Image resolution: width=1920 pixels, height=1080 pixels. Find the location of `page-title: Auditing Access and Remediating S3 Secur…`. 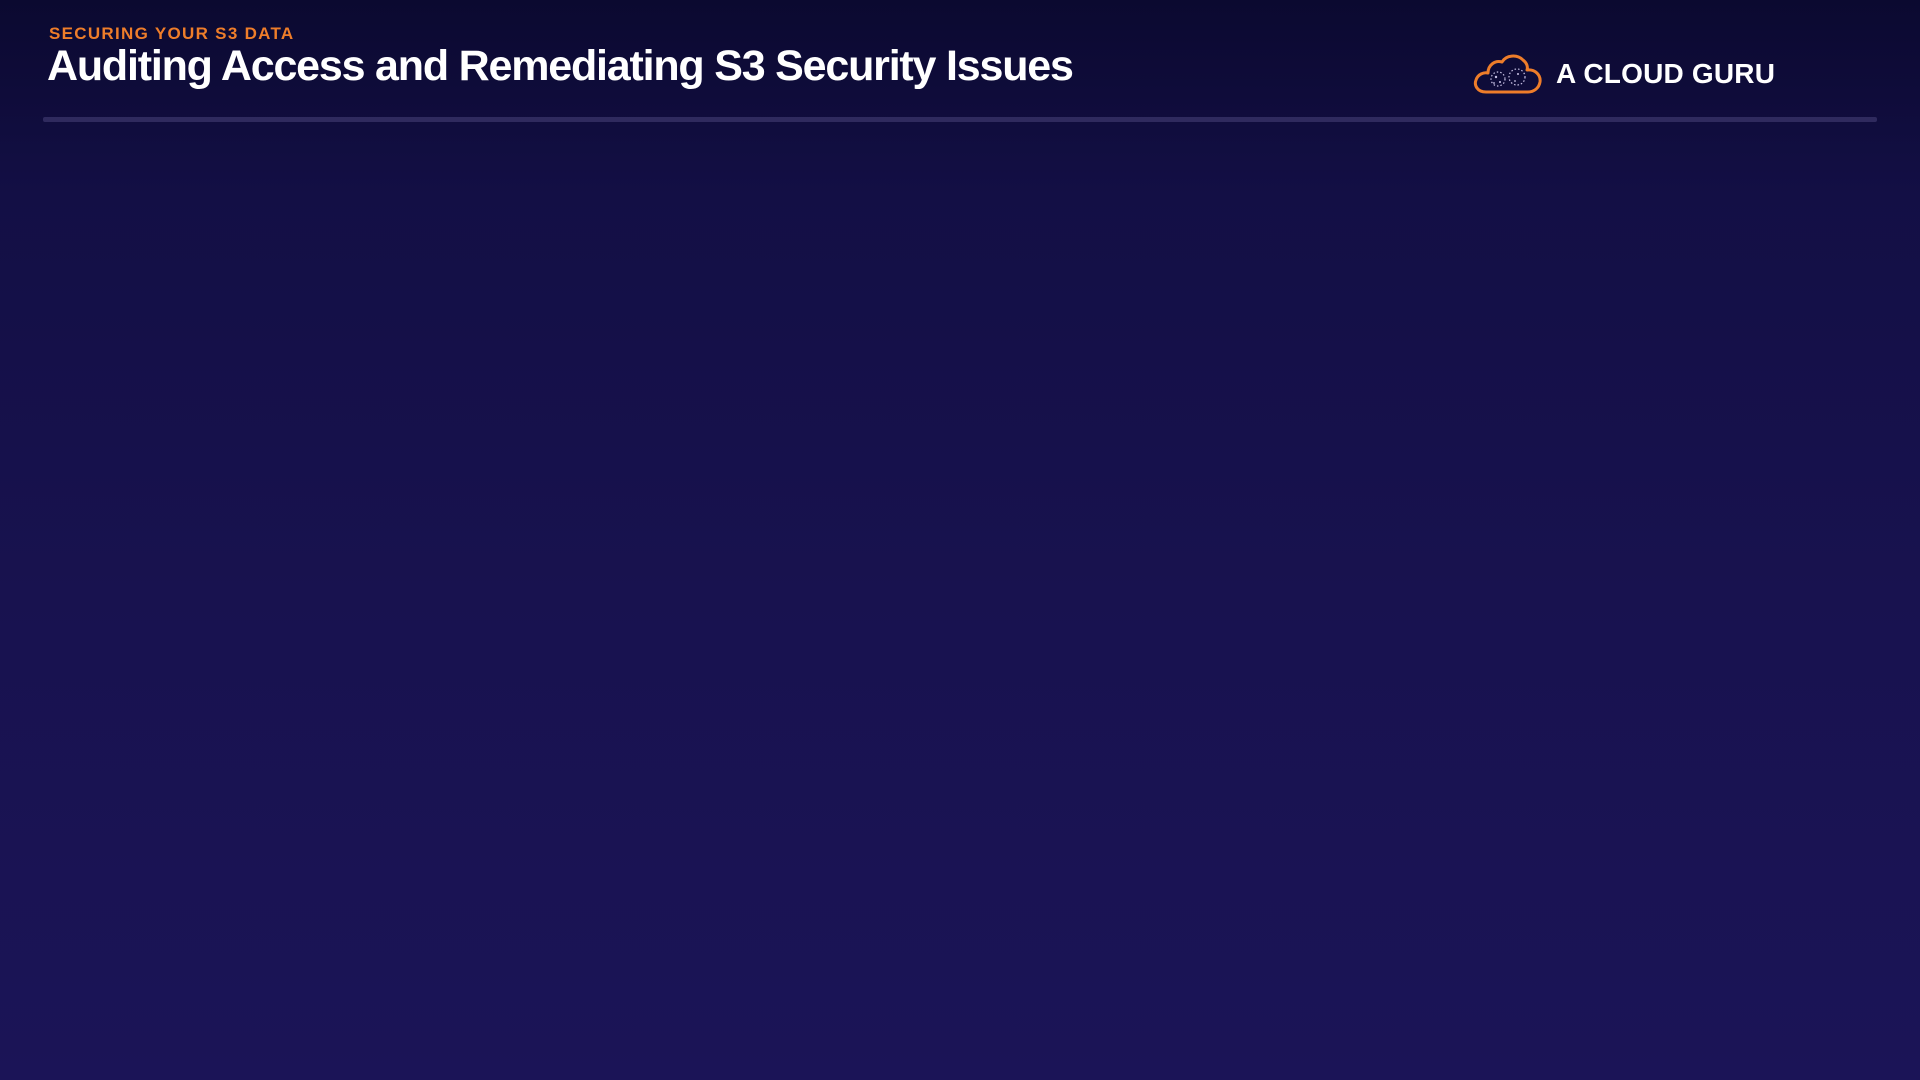

page-title: Auditing Access and Remediating S3 Secur… is located at coordinates (560, 66).